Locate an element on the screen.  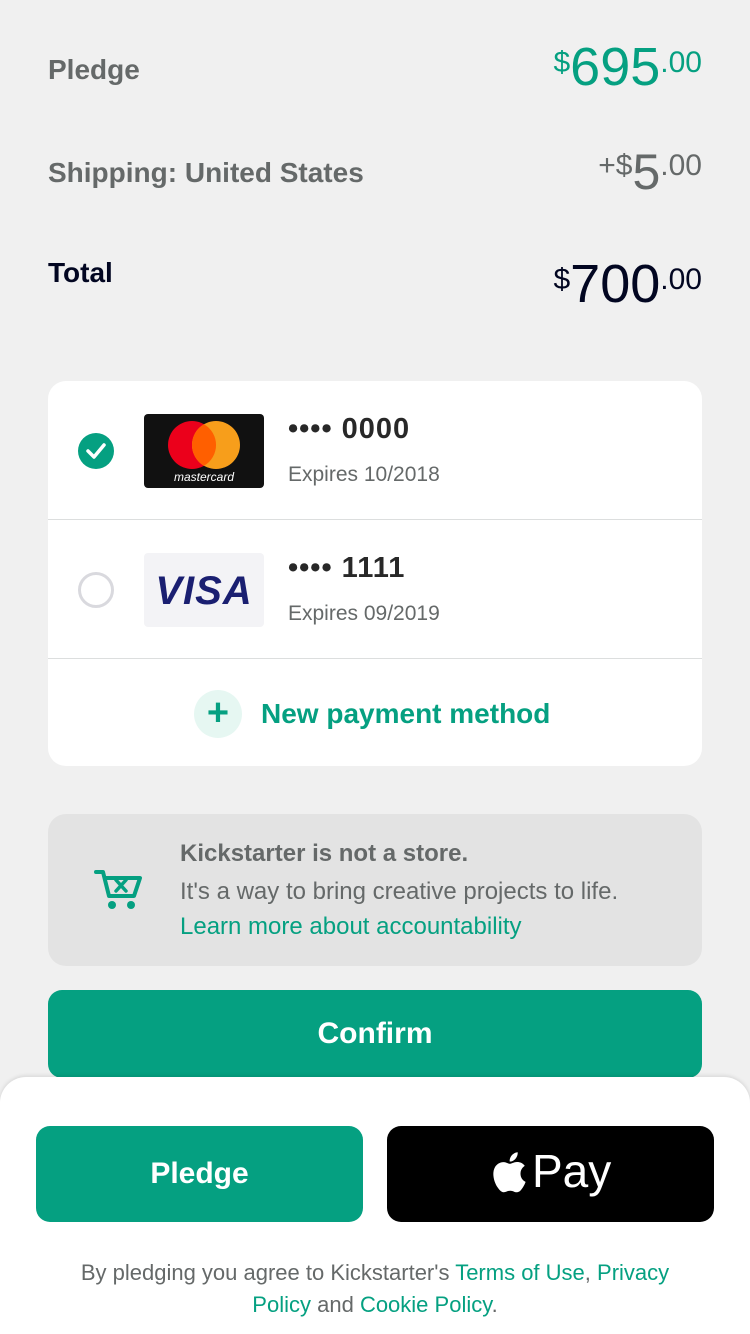
shipping-label: Shipping: United States is located at coordinates (206, 172).